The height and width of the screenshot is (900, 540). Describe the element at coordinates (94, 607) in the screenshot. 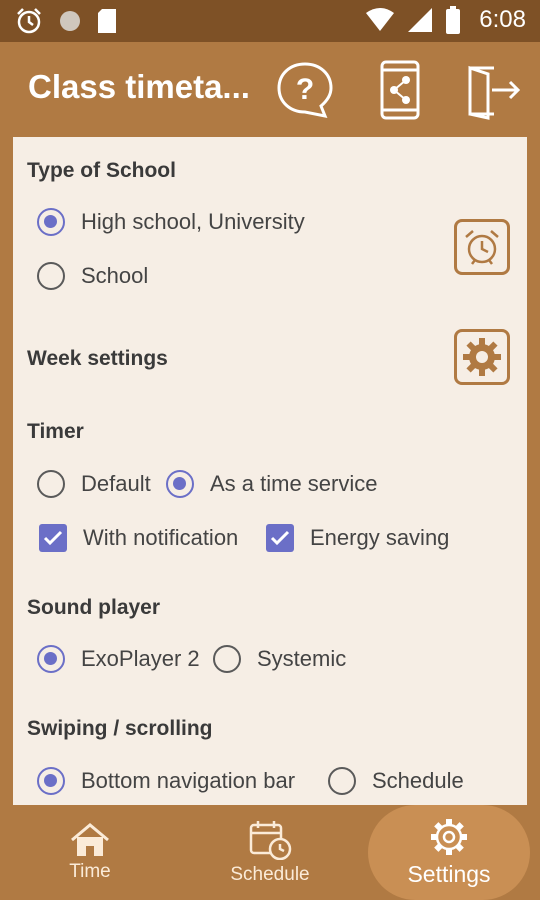

I see `section-title-sound-player: Sound player` at that location.